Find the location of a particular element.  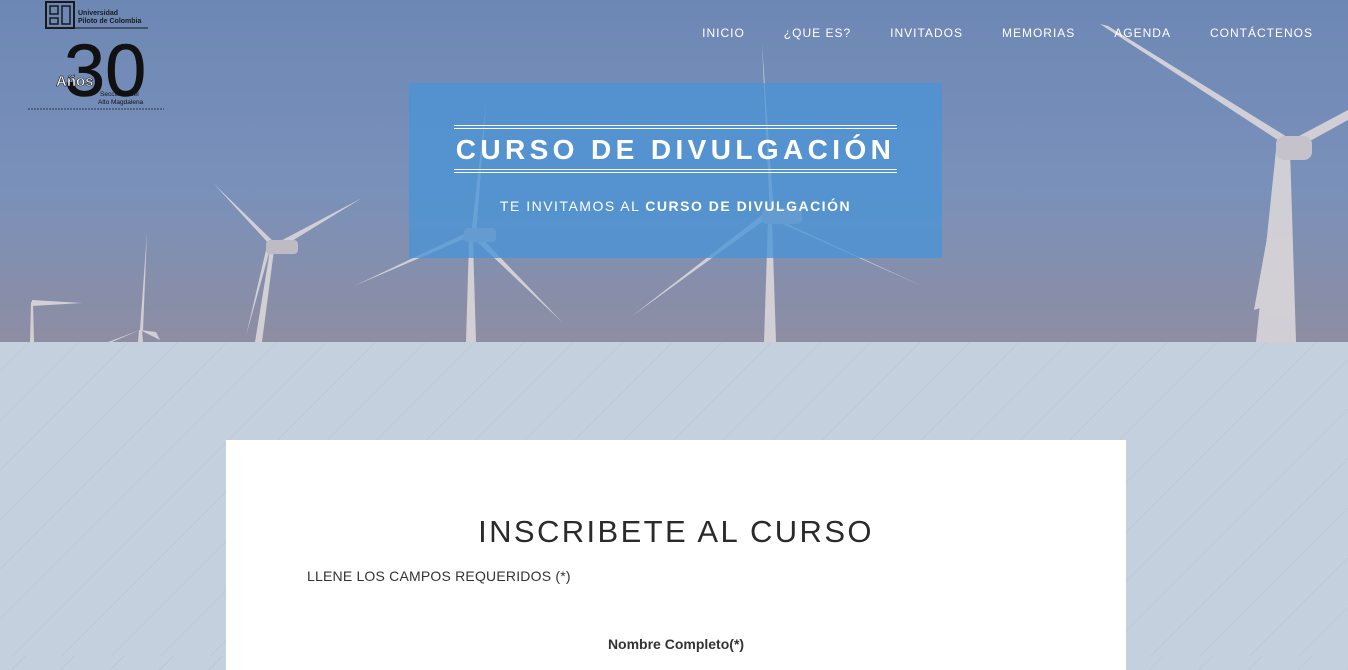

hero-subtitle-prefix: TE INVITAMOS AL is located at coordinates (572, 206).